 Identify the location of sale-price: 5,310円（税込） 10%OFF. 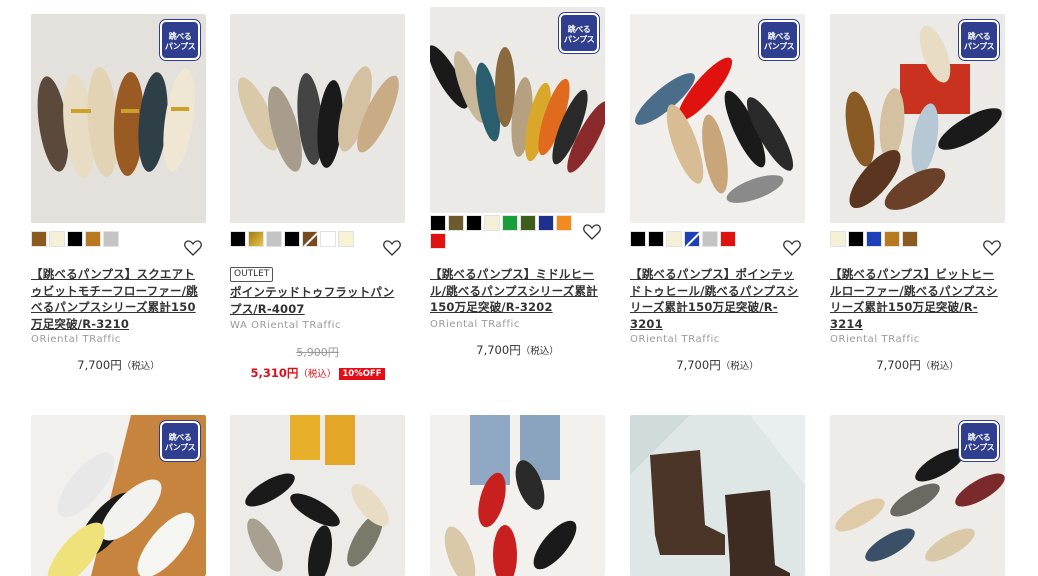
(317, 373).